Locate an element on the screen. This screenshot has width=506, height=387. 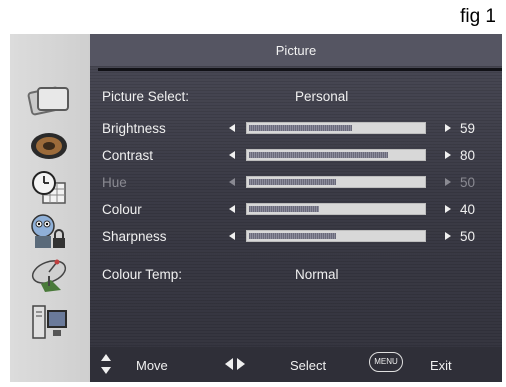
lock-icon is located at coordinates (49, 232).